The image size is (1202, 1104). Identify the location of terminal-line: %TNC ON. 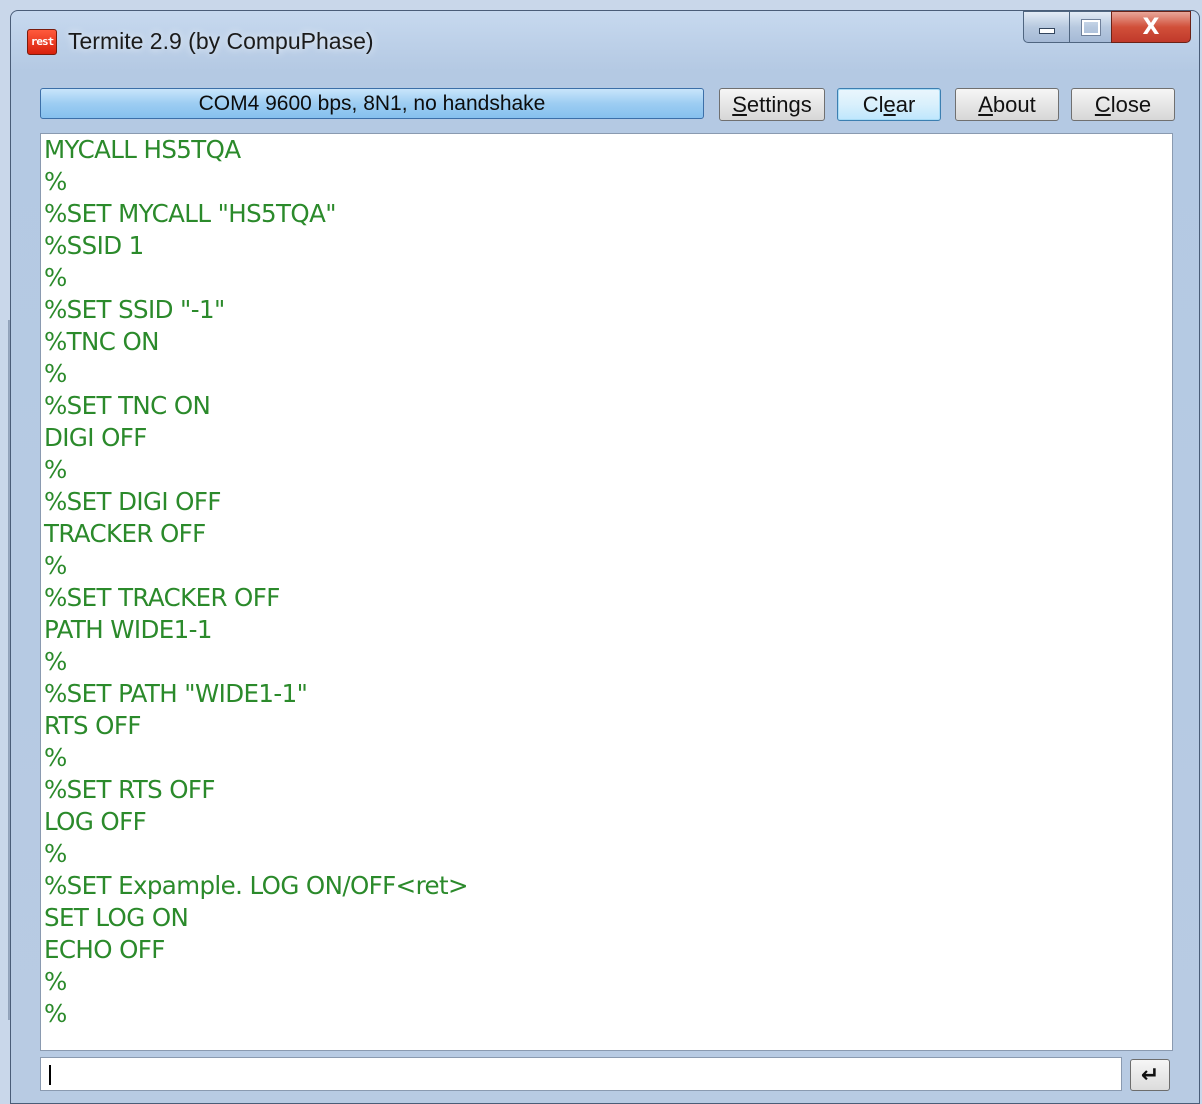
(101, 341).